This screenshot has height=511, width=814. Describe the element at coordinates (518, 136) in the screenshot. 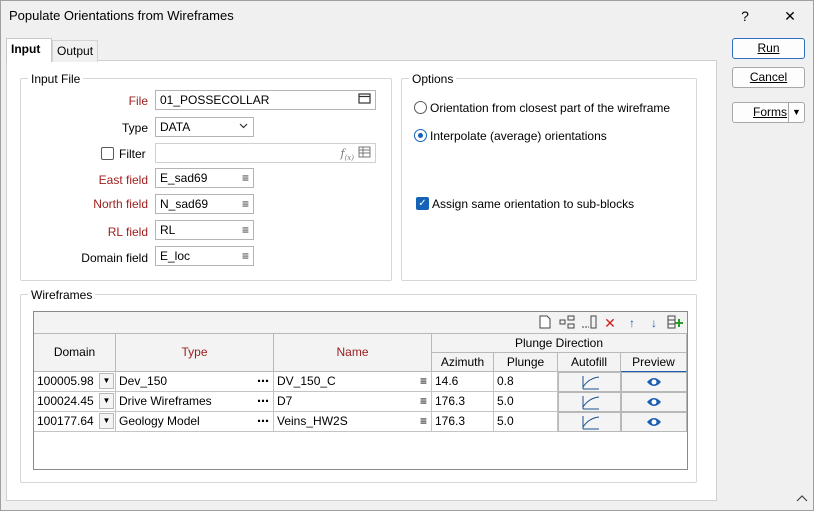

I see `radio-interpolate-label: Interpolate (average) orientations` at that location.